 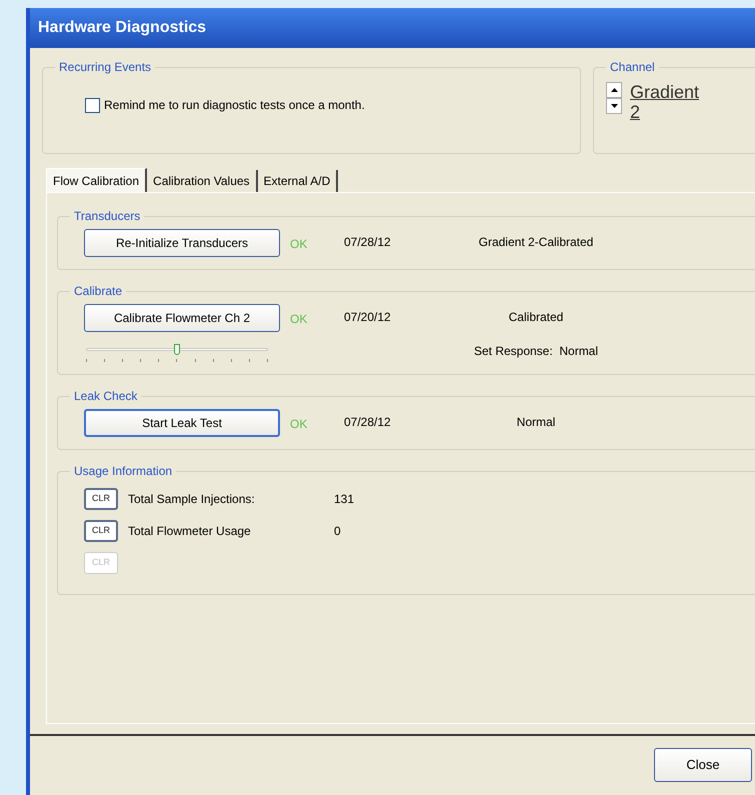 I want to click on group-label: Transducers, so click(x=107, y=216).